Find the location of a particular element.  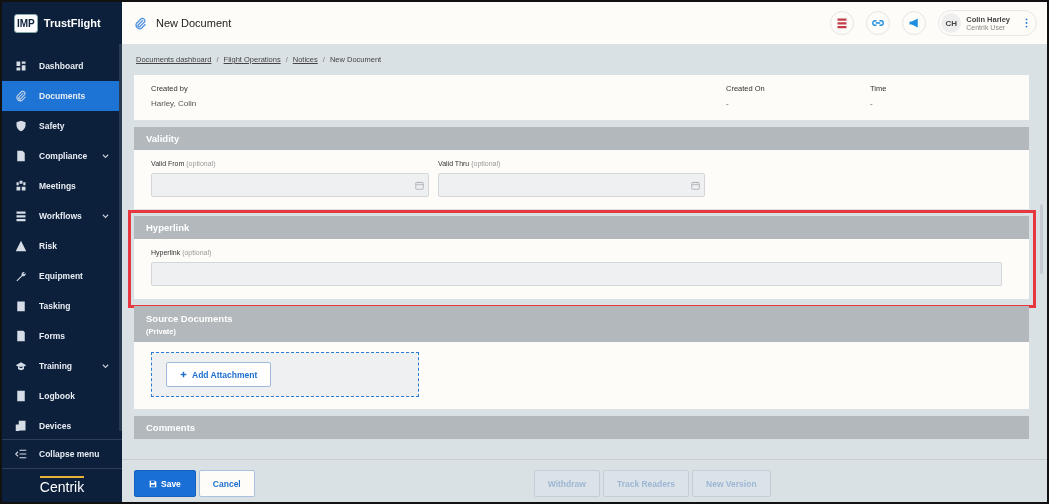

sidebar-item: Workflows is located at coordinates (60, 216).